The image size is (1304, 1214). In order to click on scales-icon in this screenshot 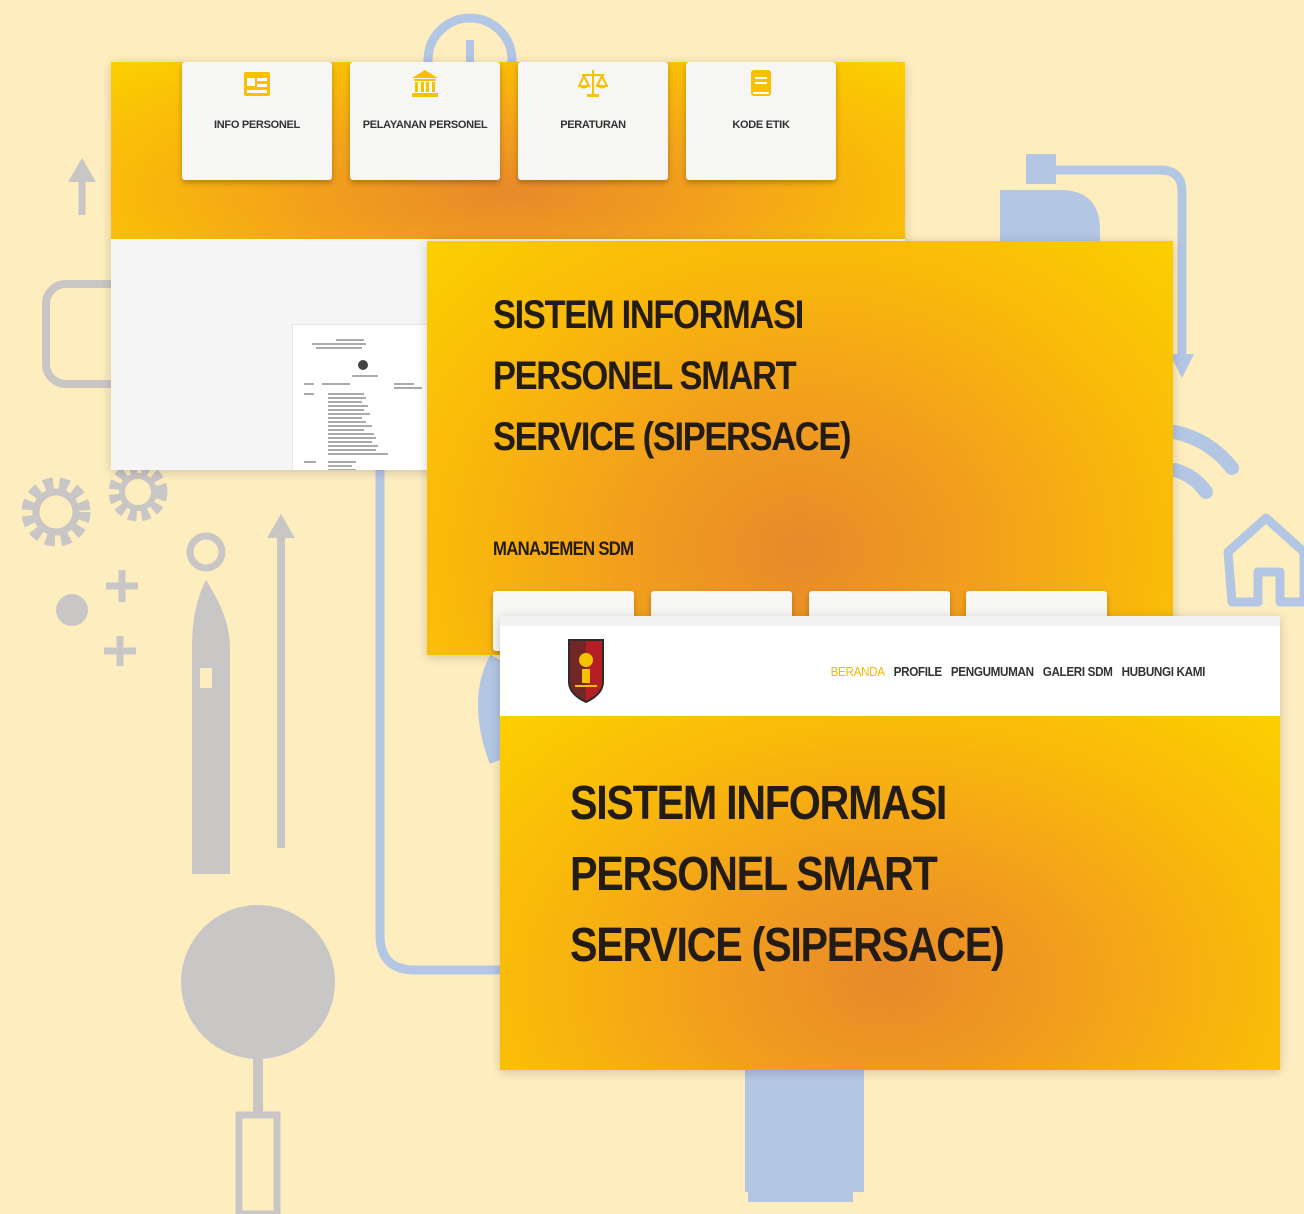, I will do `click(593, 83)`.